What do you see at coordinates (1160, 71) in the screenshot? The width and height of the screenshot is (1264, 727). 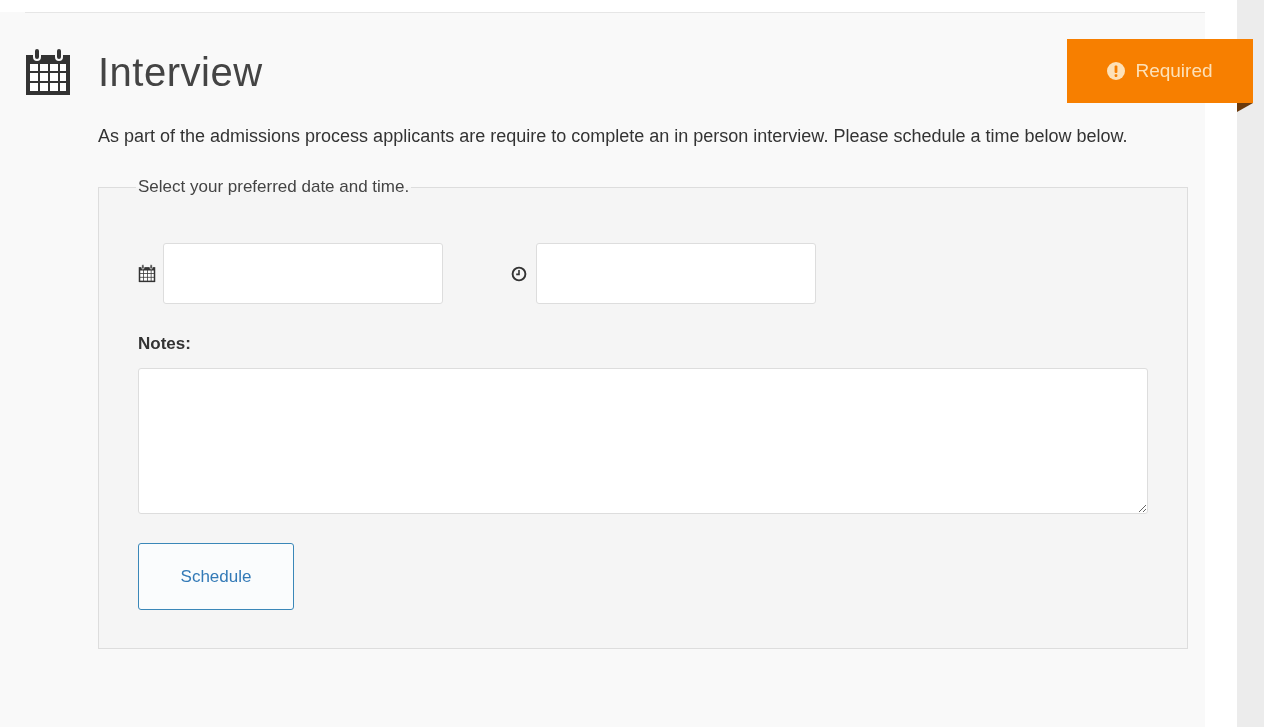 I see `required-badge: Required` at bounding box center [1160, 71].